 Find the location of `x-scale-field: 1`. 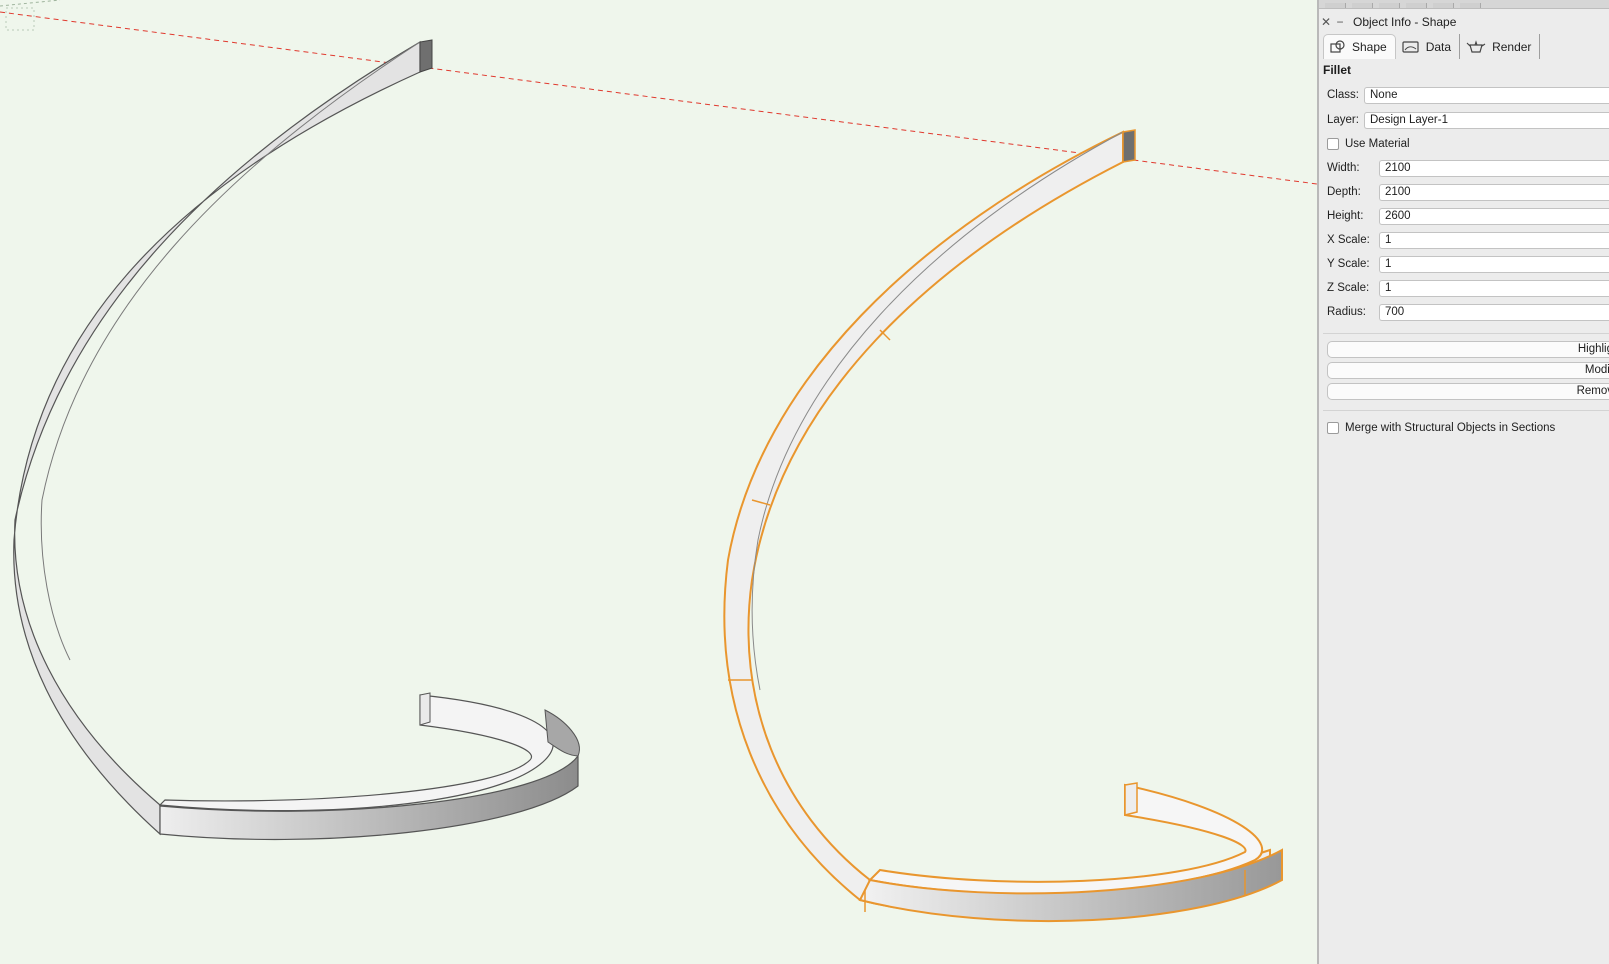

x-scale-field: 1 is located at coordinates (1494, 240).